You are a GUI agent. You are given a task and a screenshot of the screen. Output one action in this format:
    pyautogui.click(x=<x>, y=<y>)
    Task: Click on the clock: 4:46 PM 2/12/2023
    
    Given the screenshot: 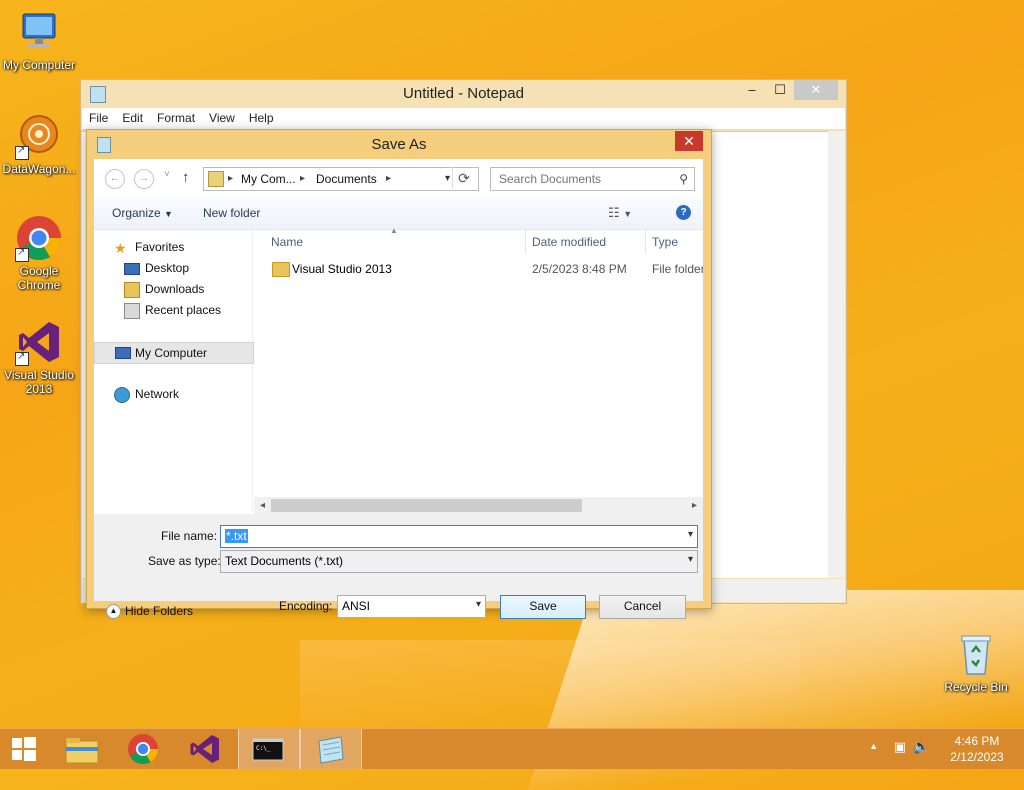 What is the action you would take?
    pyautogui.click(x=977, y=749)
    